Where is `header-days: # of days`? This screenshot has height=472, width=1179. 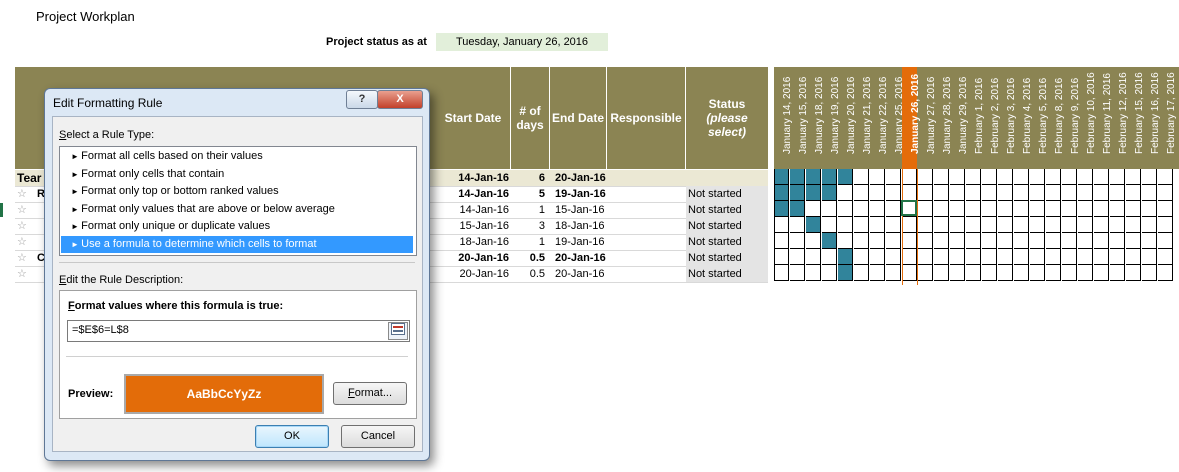 header-days: # of days is located at coordinates (530, 118).